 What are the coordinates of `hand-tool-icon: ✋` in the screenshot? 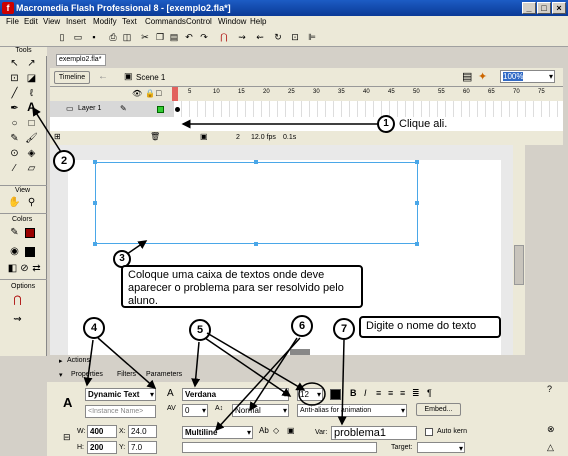 It's located at (14, 202).